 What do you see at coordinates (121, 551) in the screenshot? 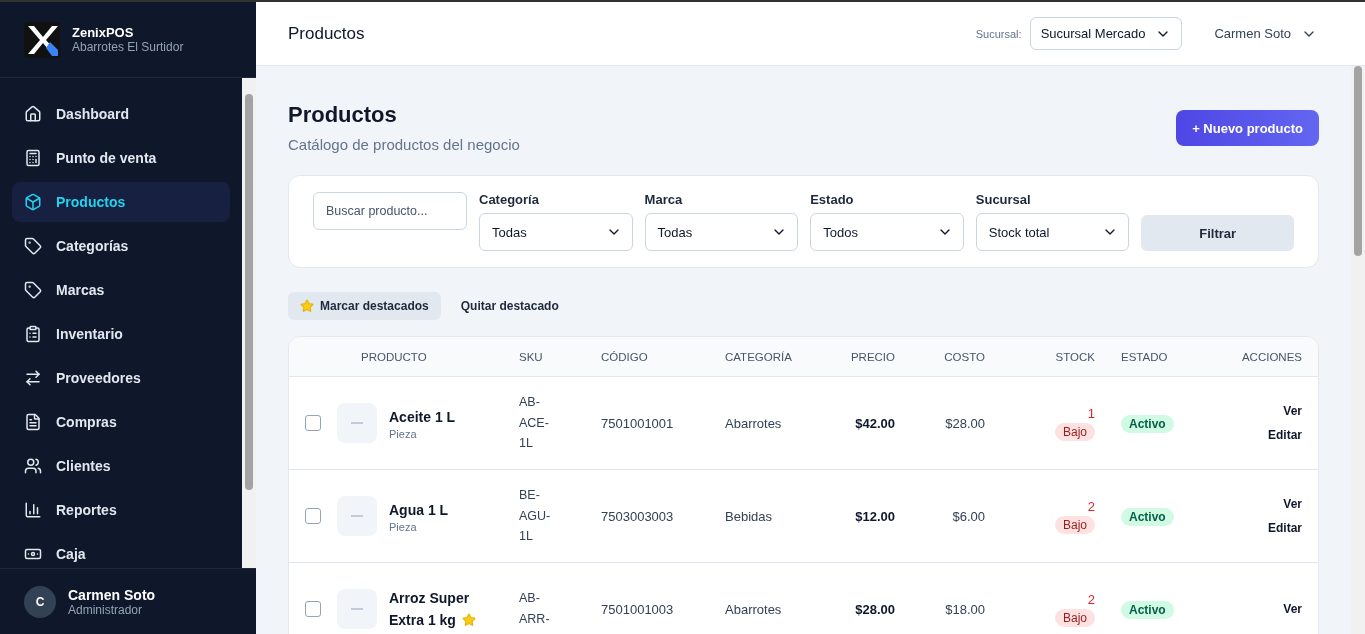
I see `sidebar-item: Caja` at bounding box center [121, 551].